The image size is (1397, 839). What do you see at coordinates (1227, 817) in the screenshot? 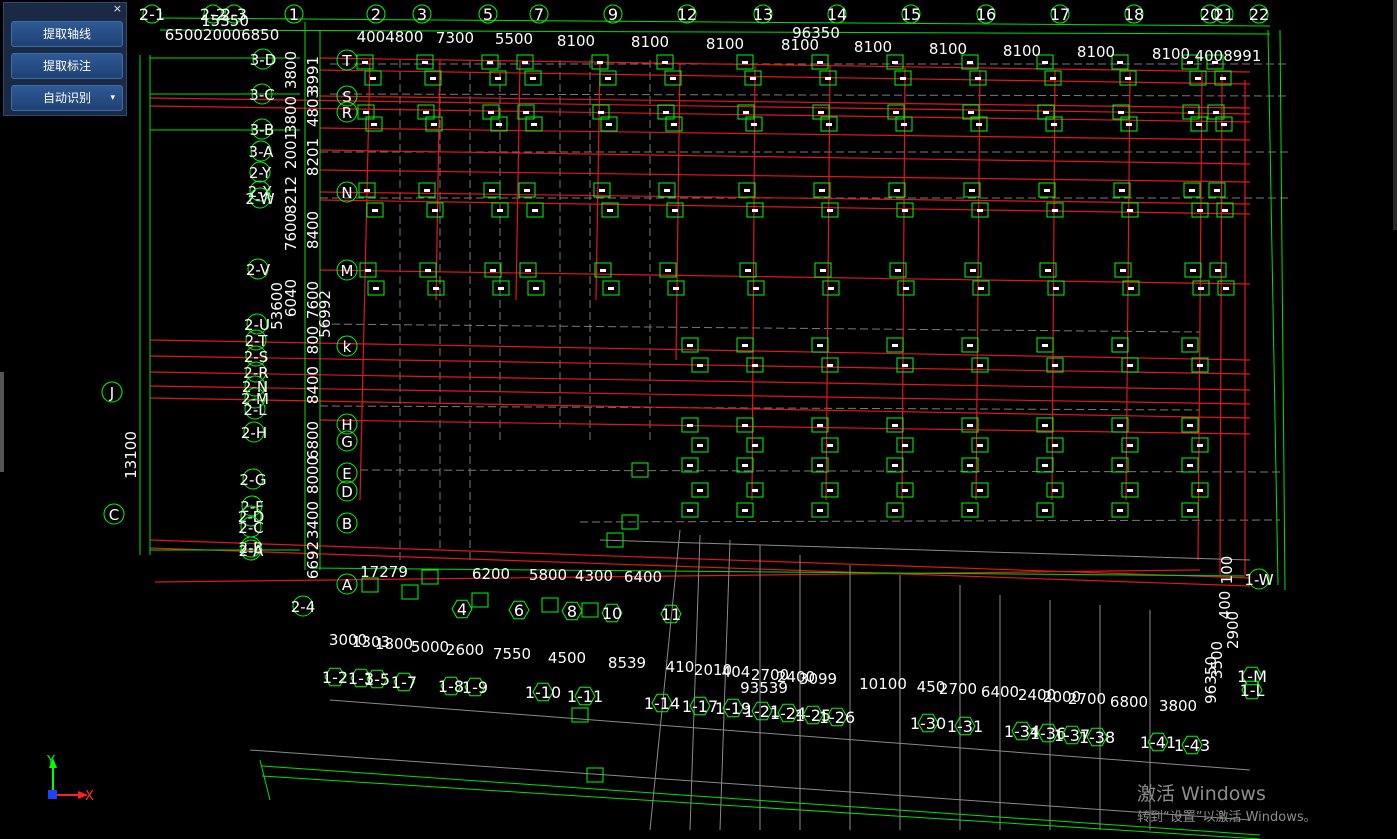
I see `activation-watermark-subtitle: 转到“设置”以激活 Windows。` at bounding box center [1227, 817].